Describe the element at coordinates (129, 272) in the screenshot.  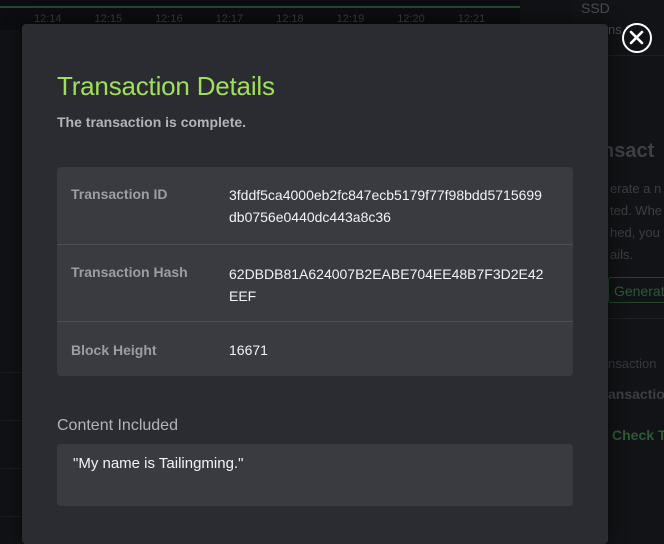
I see `detail-label: Transaction Hash` at that location.